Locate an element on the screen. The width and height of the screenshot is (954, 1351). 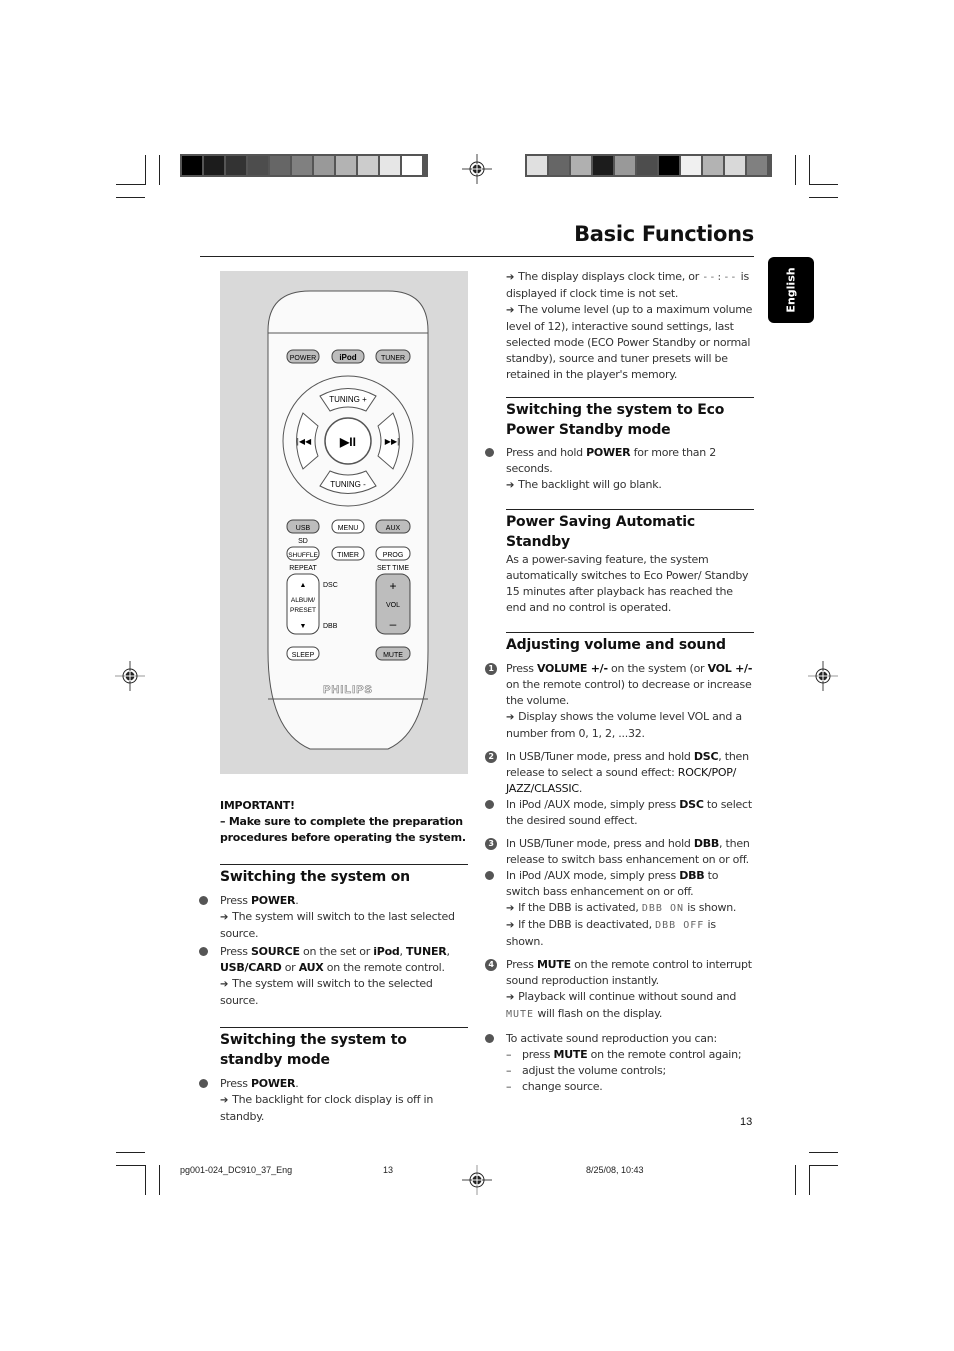
previous-icon: |◀◀ is located at coordinates (304, 441).